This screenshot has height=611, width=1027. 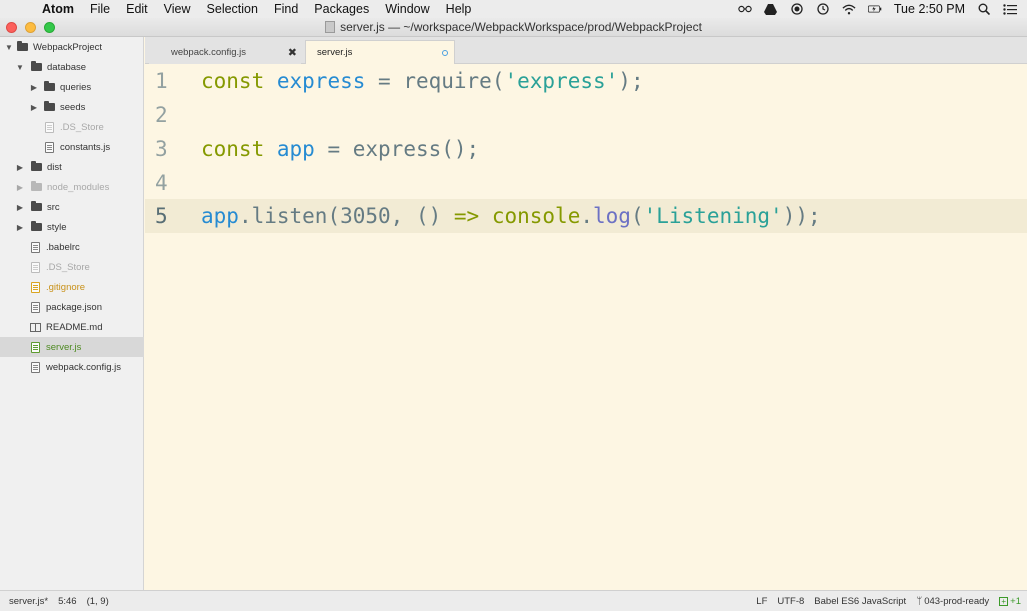 I want to click on tree-item-file: constants.js, so click(x=72, y=147).